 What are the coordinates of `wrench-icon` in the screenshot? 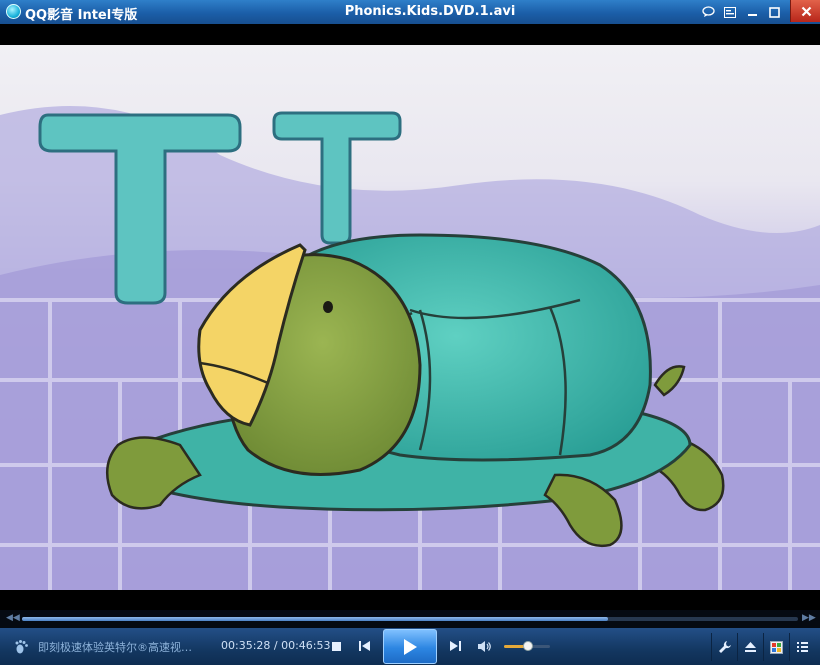 It's located at (724, 647).